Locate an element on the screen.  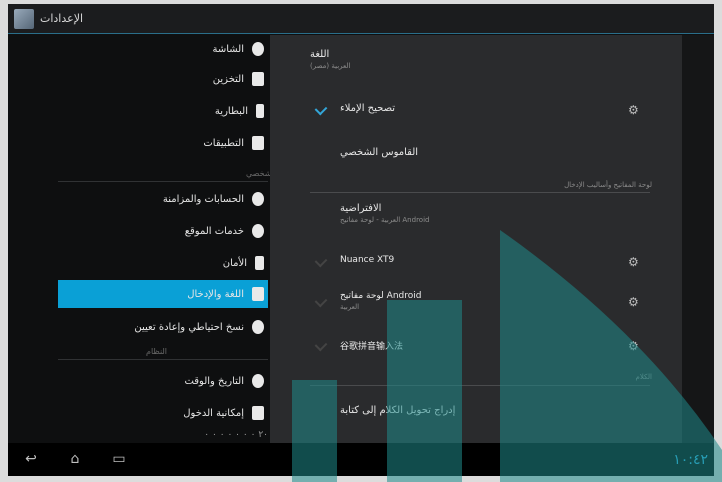
location-icon is located at coordinates (258, 231).